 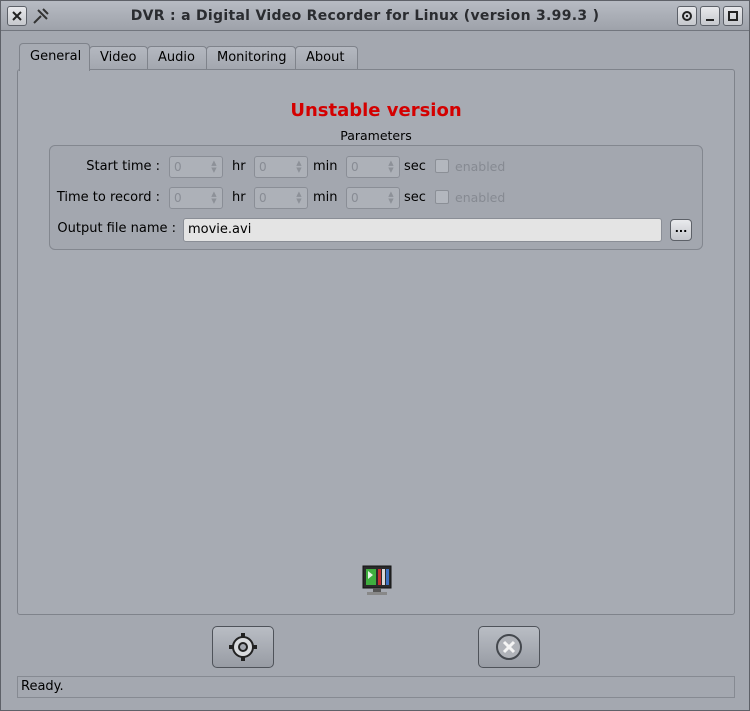 I want to click on start-min-value: 0, so click(x=263, y=167).